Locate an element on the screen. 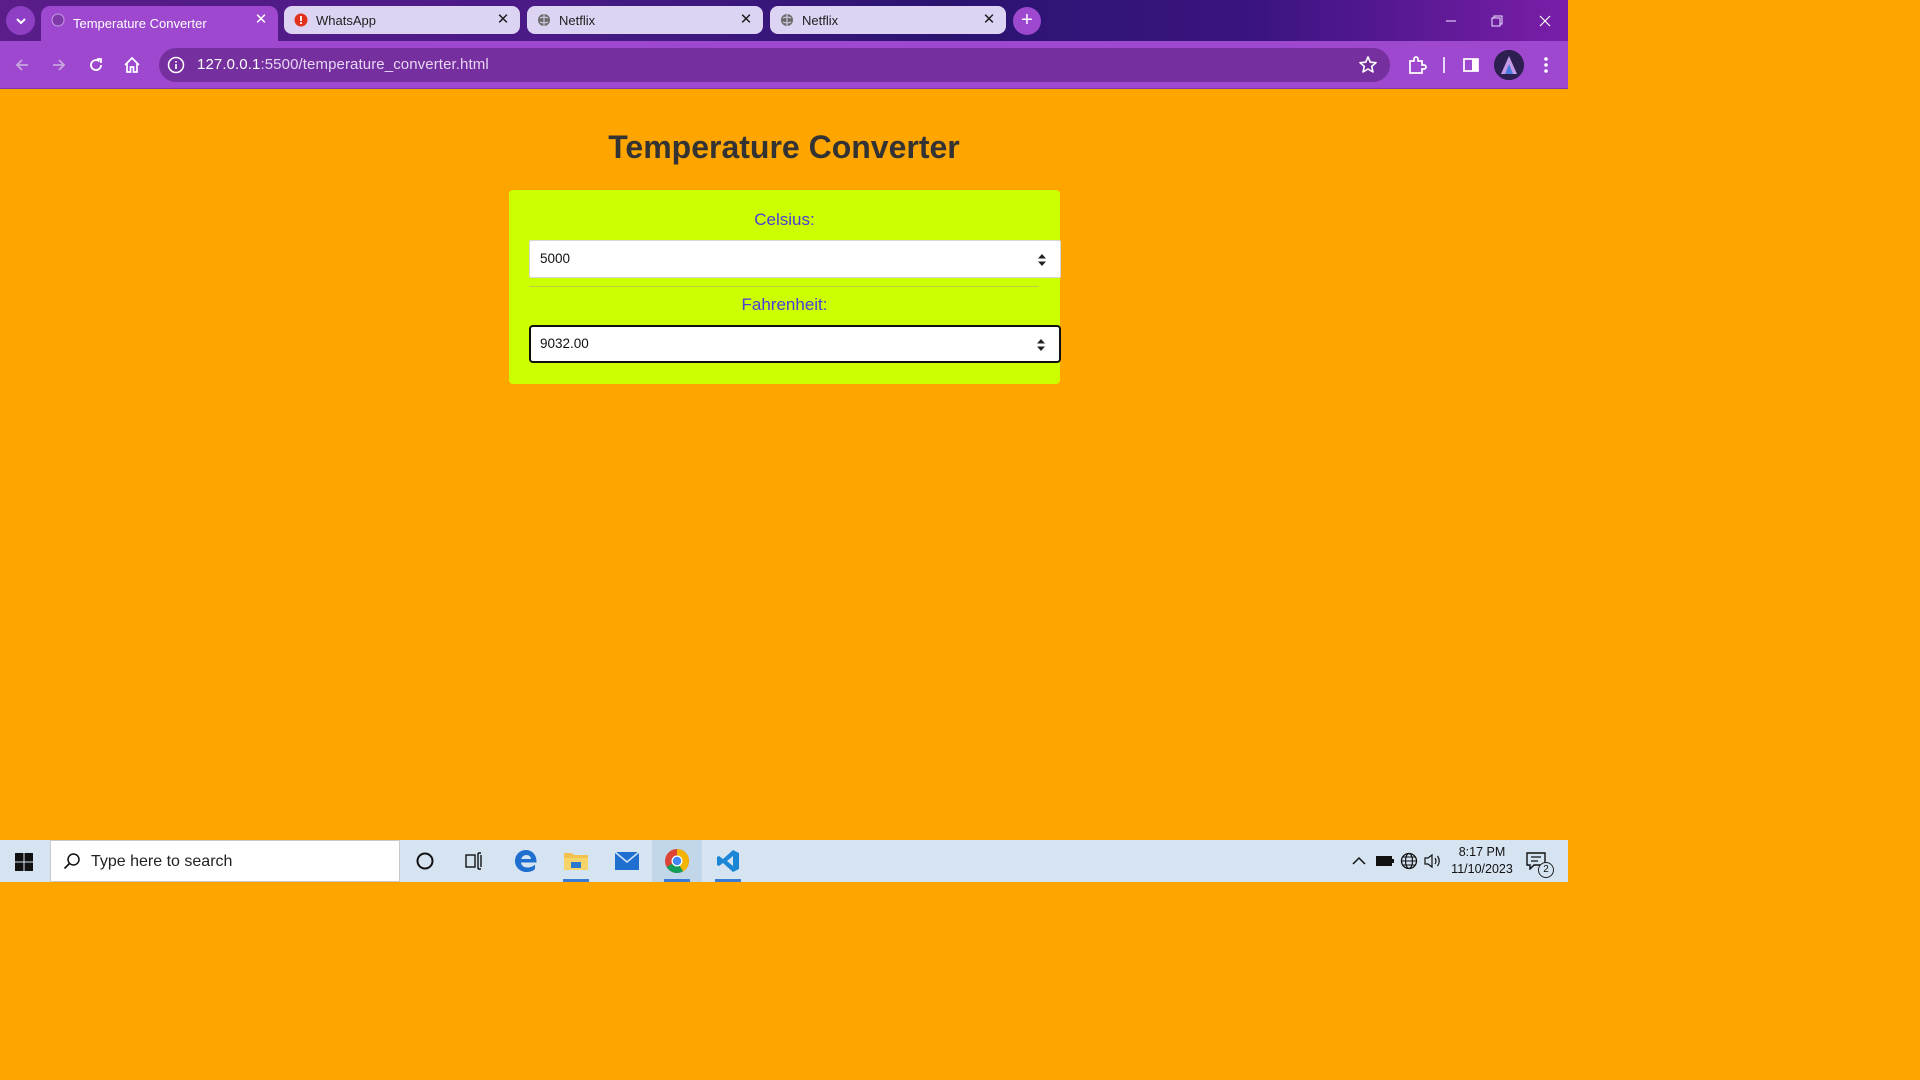 This screenshot has width=1920, height=1080. url-path: :5500/temperature_converter.html is located at coordinates (374, 64).